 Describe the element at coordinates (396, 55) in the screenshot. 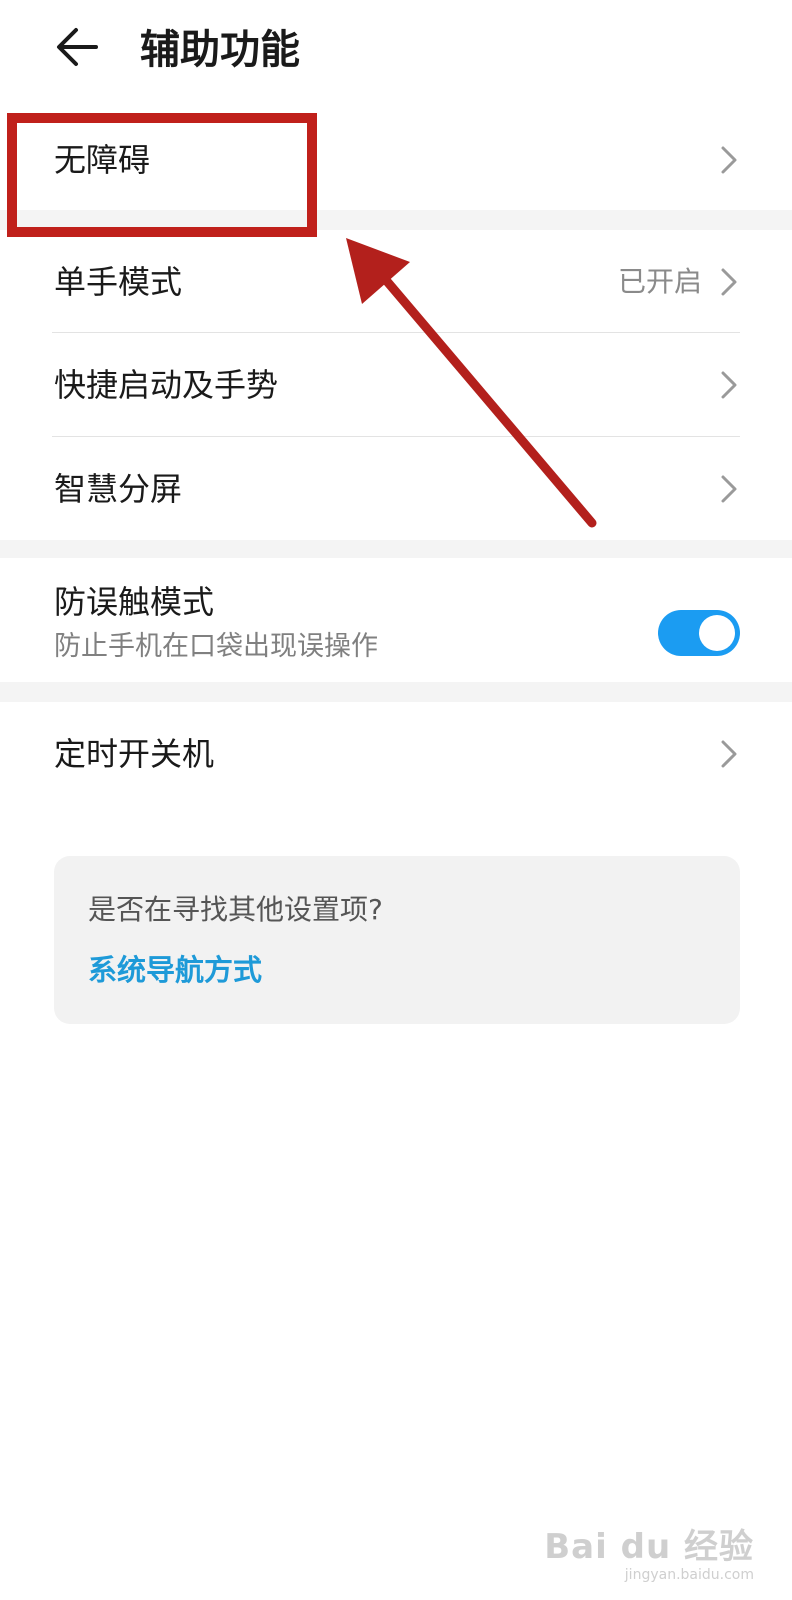

I see `app-header: 辅助功能` at that location.